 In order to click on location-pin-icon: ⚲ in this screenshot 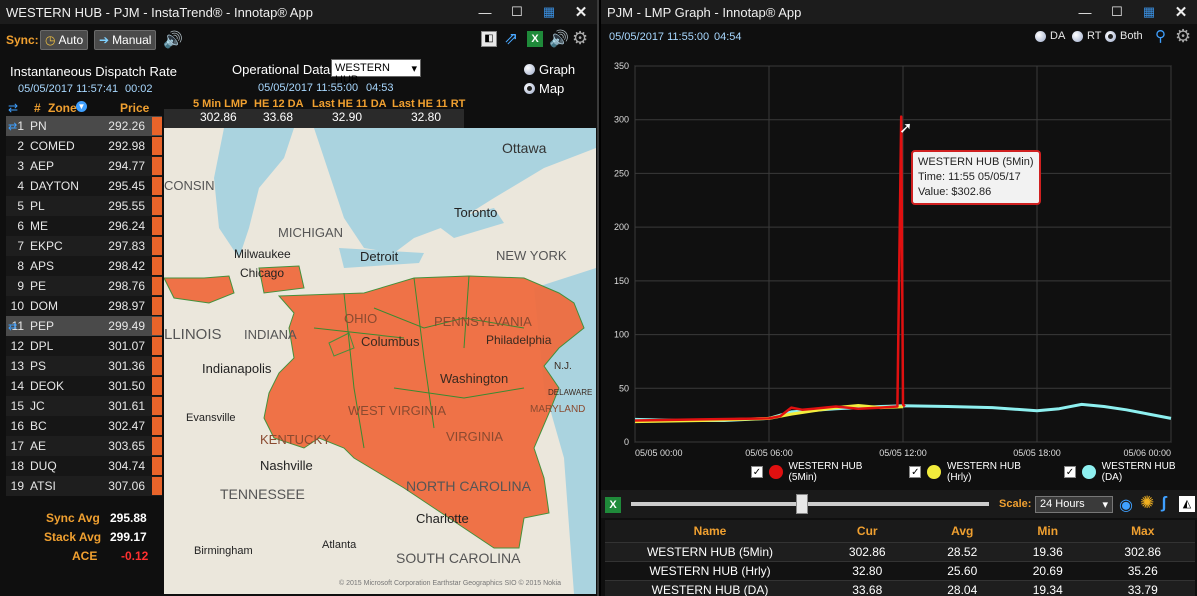, I will do `click(1160, 36)`.